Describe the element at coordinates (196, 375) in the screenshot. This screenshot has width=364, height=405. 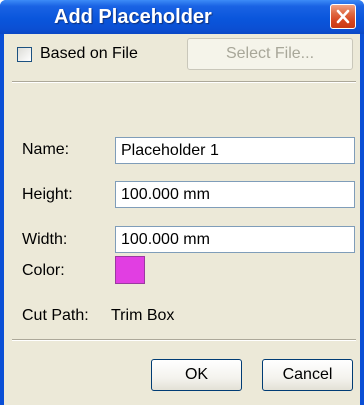
I see `ok-button: OK` at that location.